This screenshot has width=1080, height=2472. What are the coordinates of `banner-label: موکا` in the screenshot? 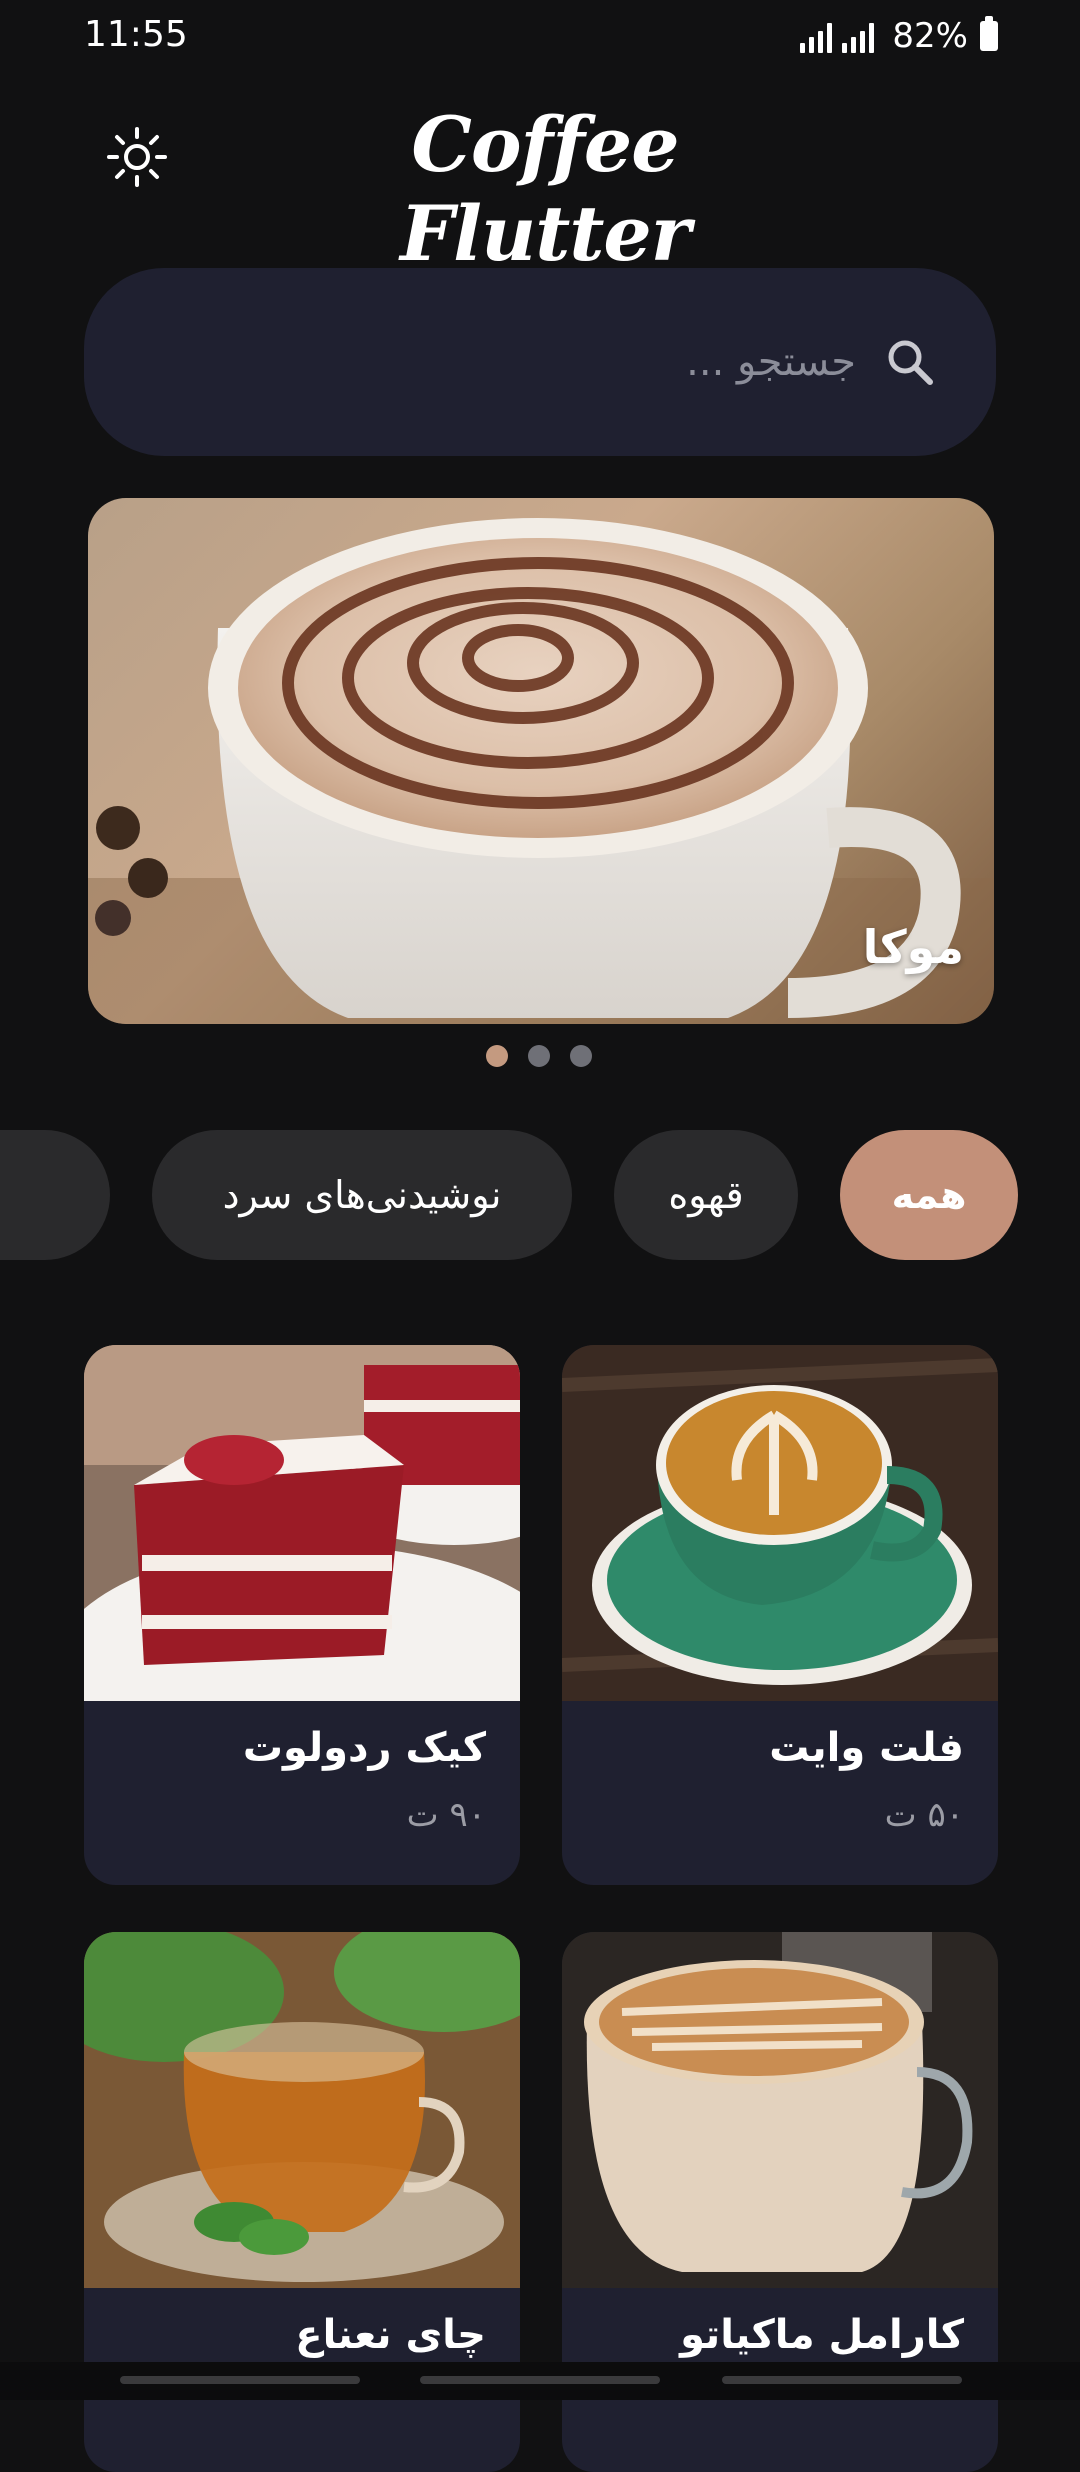 It's located at (913, 947).